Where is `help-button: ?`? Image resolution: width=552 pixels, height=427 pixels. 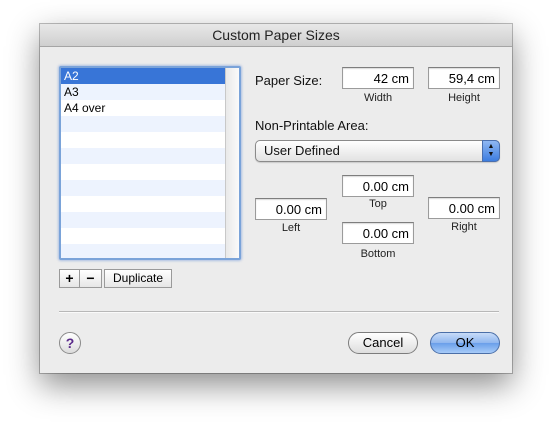
help-button: ? is located at coordinates (70, 343).